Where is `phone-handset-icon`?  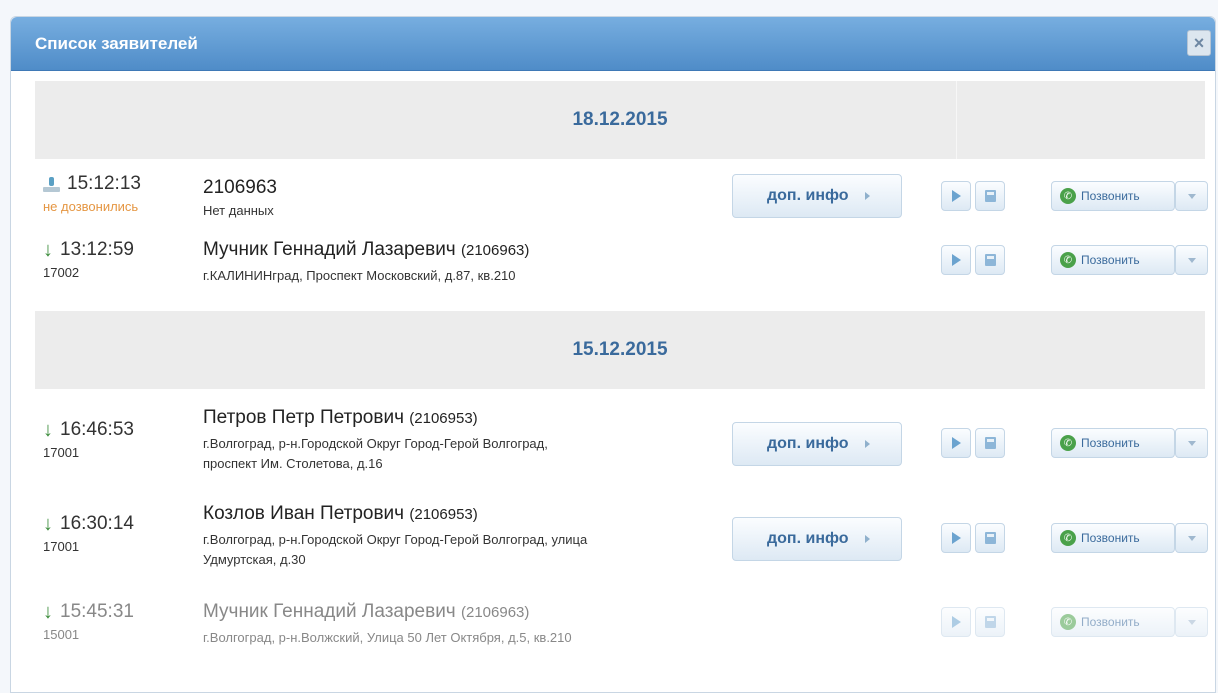 phone-handset-icon is located at coordinates (51, 184).